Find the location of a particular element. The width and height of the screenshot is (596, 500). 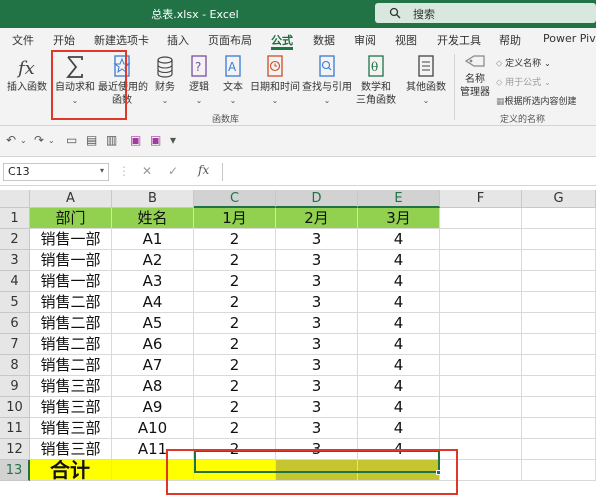

tab-view: 视图 is located at coordinates (406, 40).